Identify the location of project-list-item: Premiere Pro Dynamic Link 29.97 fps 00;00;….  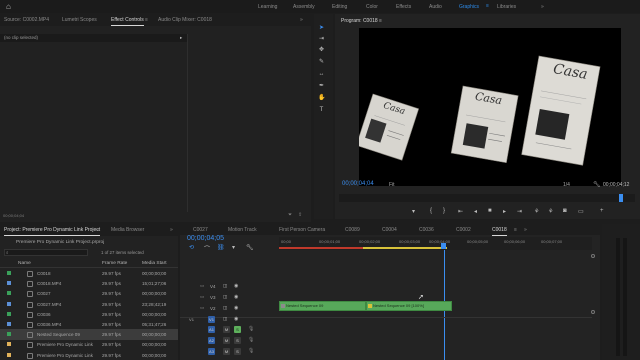
(89, 355).